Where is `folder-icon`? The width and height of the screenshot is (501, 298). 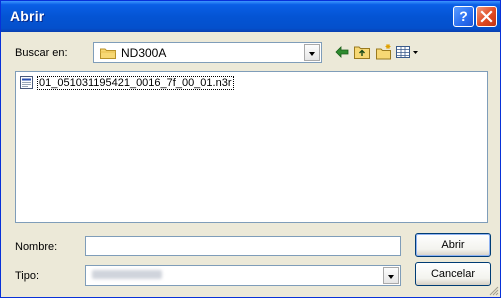 folder-icon is located at coordinates (108, 53).